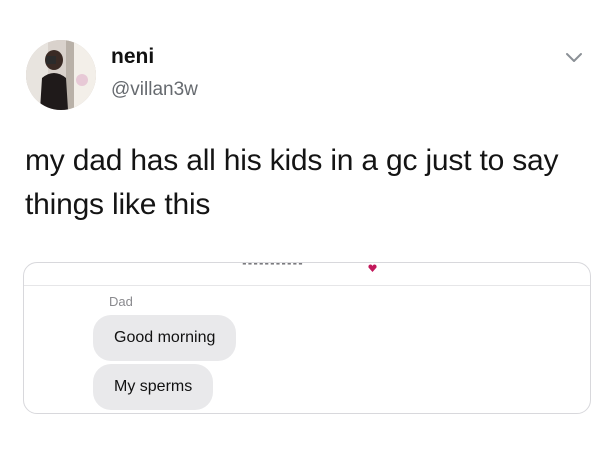 The width and height of the screenshot is (600, 470). Describe the element at coordinates (307, 274) in the screenshot. I see `chat-header: ▪▪▪▪▪▪▪▪▪▪▪` at that location.